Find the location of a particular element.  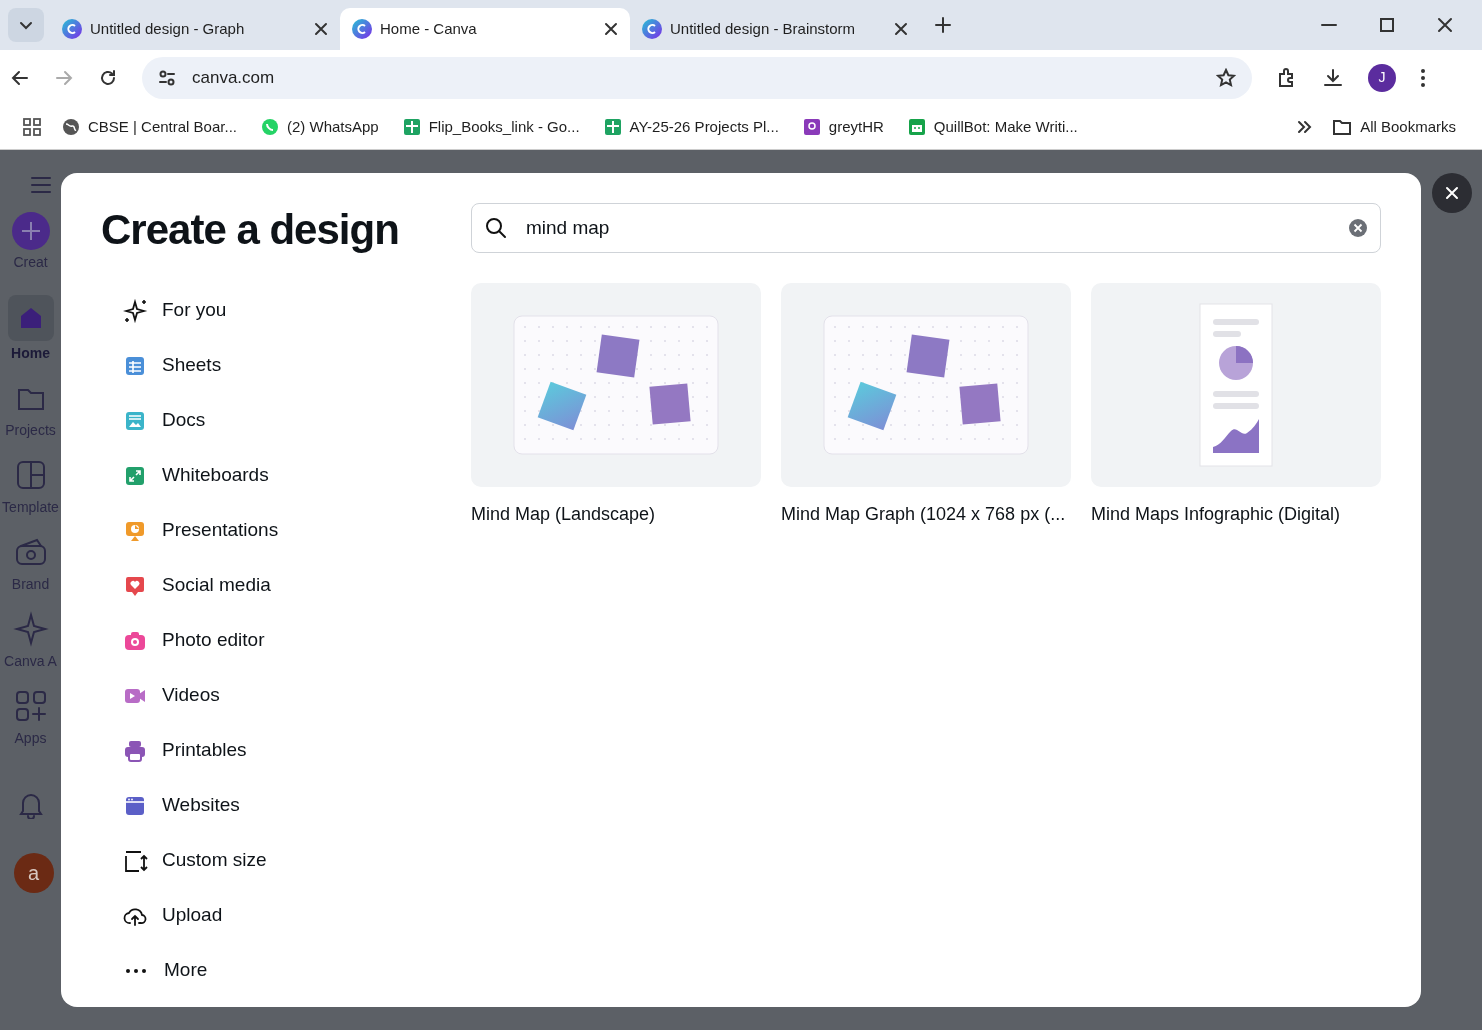

star-icon is located at coordinates (1226, 77).